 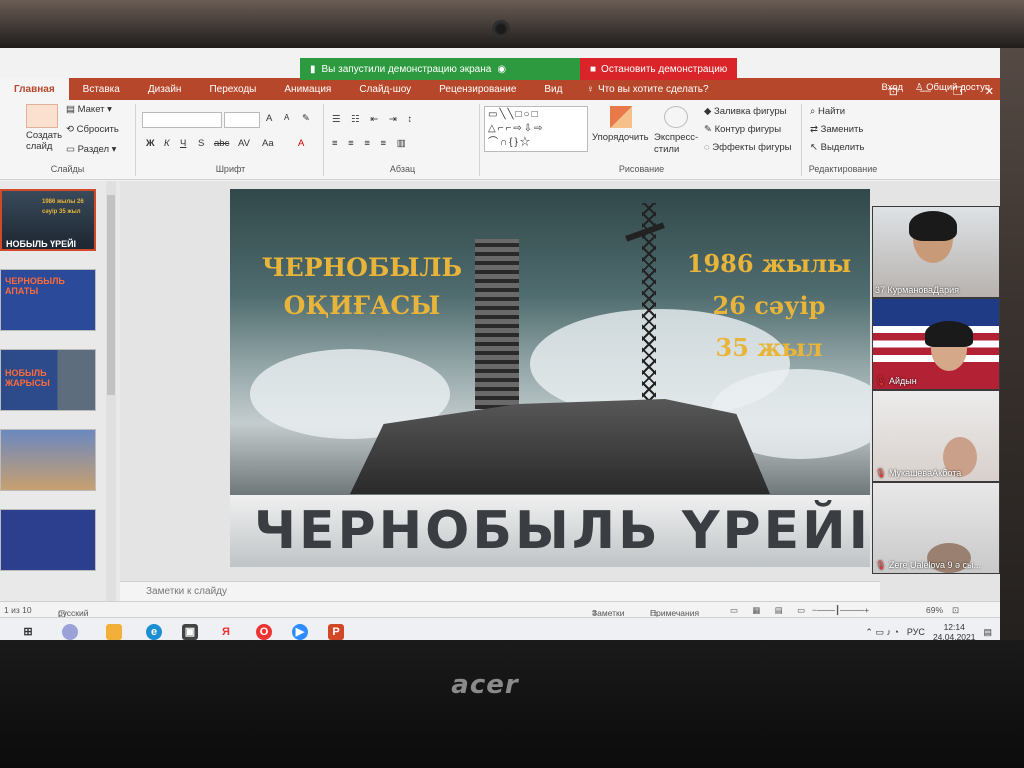 What do you see at coordinates (91, 149) in the screenshot?
I see `section-button: ▭ Раздел ▾` at bounding box center [91, 149].